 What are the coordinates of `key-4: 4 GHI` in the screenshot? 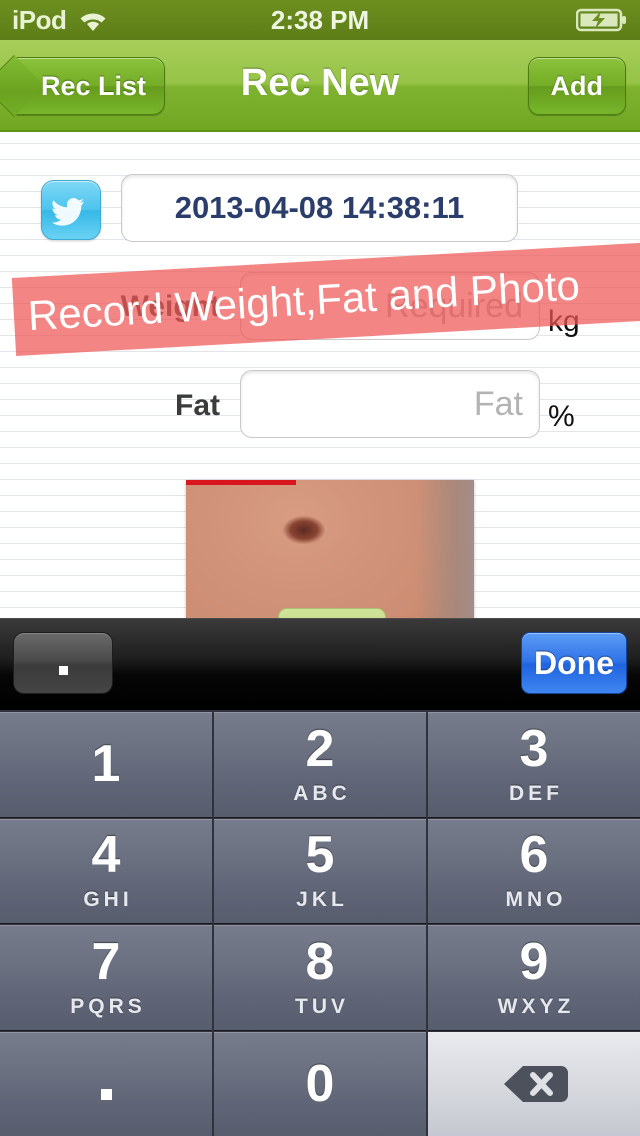 It's located at (106, 870).